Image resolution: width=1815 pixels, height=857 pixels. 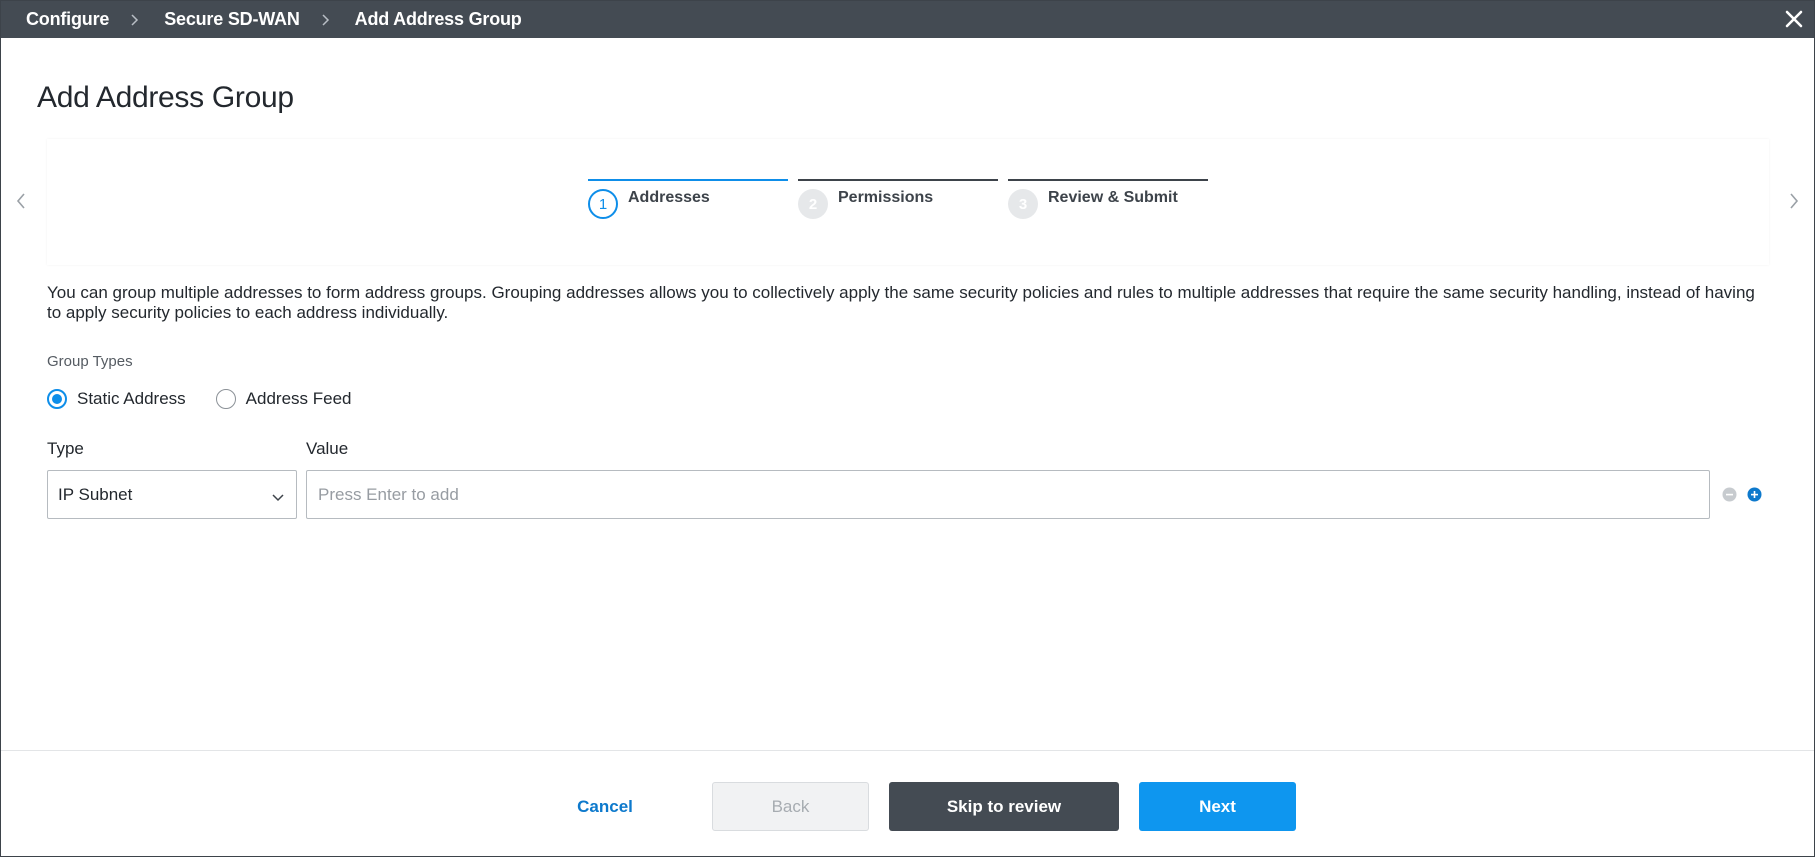 I want to click on step-number: 1, so click(x=603, y=204).